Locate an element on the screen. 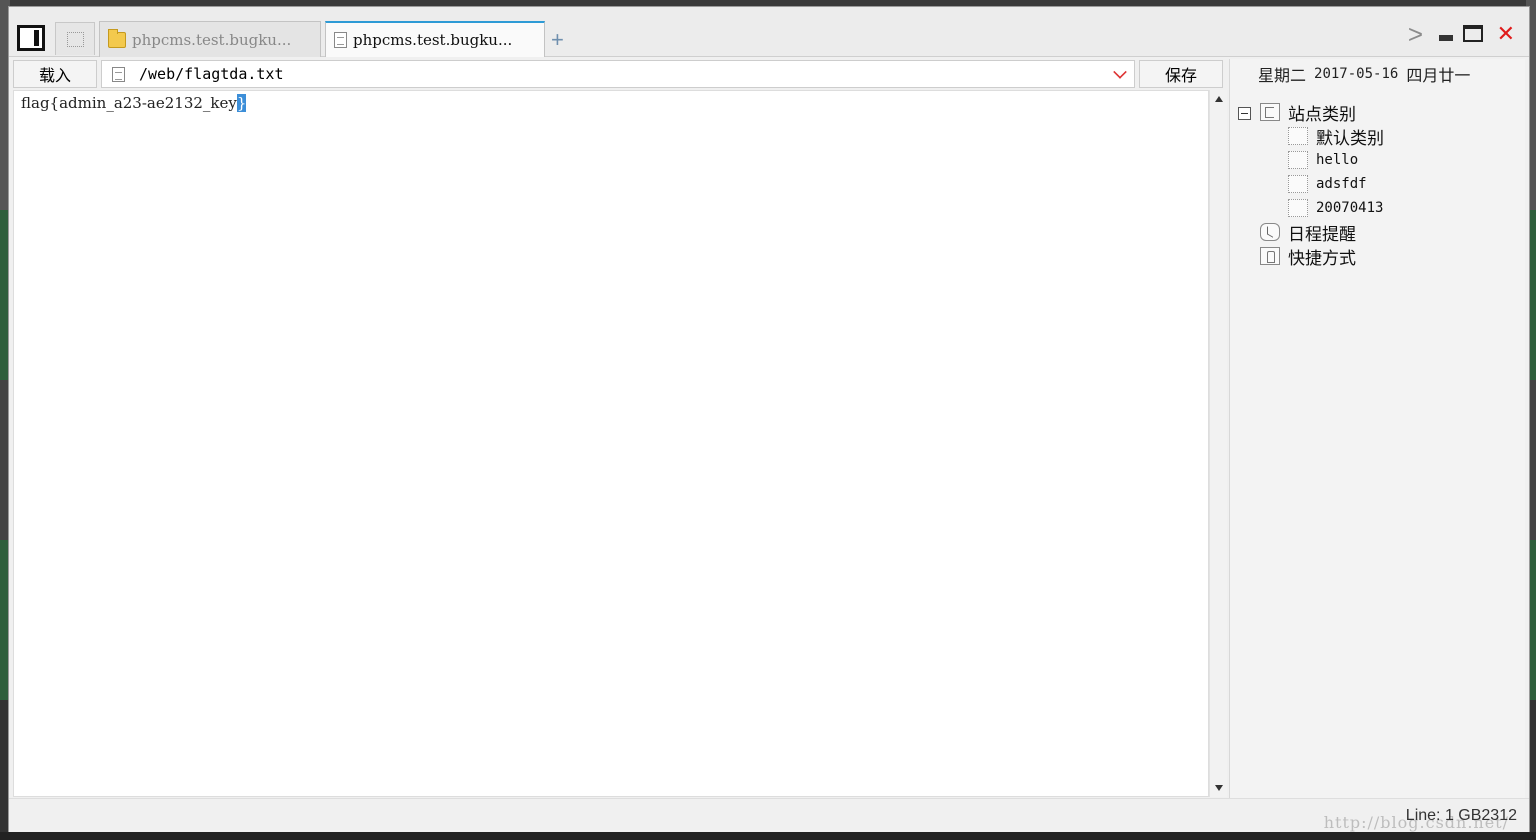  clock-icon is located at coordinates (1270, 232).